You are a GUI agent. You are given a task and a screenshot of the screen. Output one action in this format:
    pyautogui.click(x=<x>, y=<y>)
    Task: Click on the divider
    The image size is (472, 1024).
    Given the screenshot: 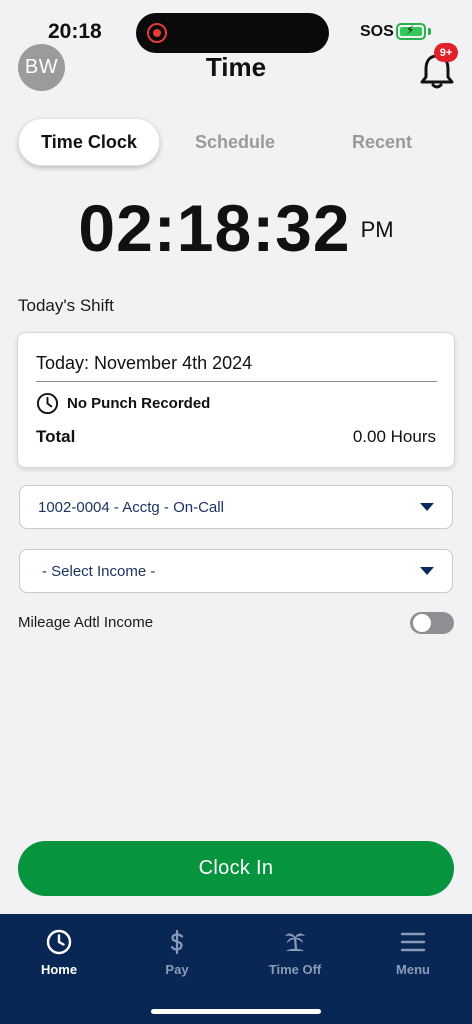 What is the action you would take?
    pyautogui.click(x=236, y=381)
    